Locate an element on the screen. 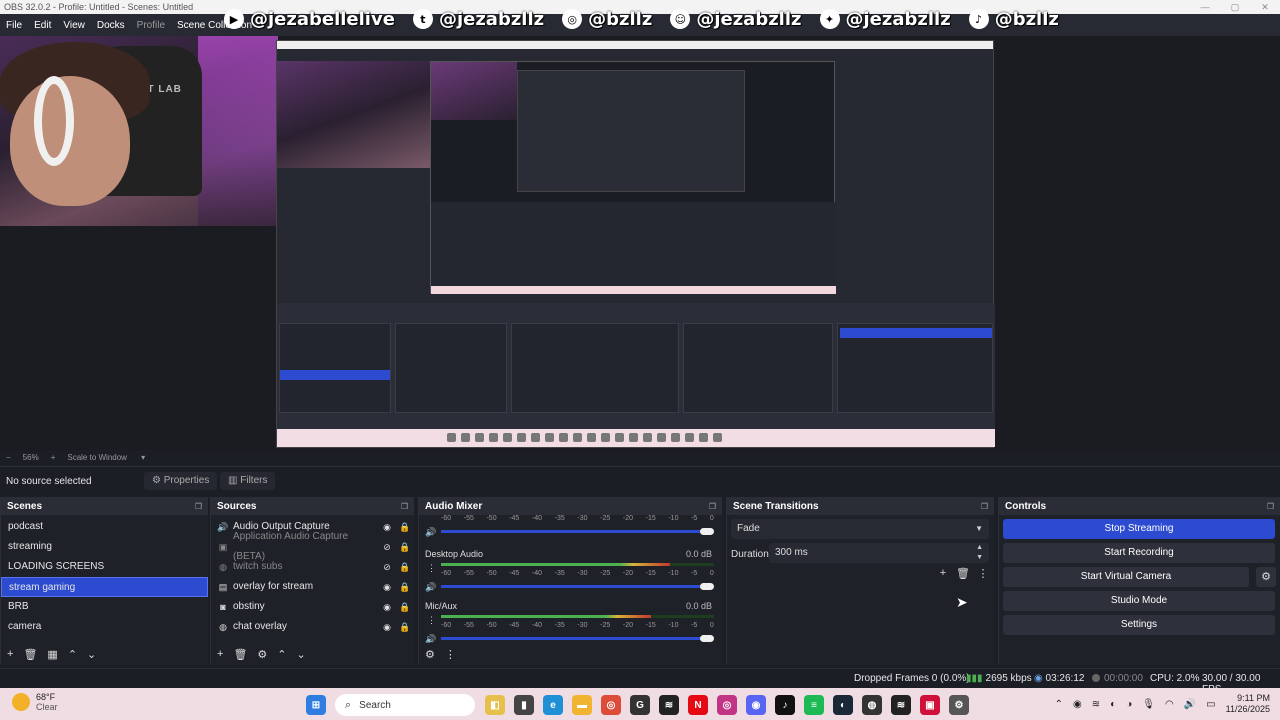  clock: 9:11 PM 11/26/2025 is located at coordinates (1248, 704).